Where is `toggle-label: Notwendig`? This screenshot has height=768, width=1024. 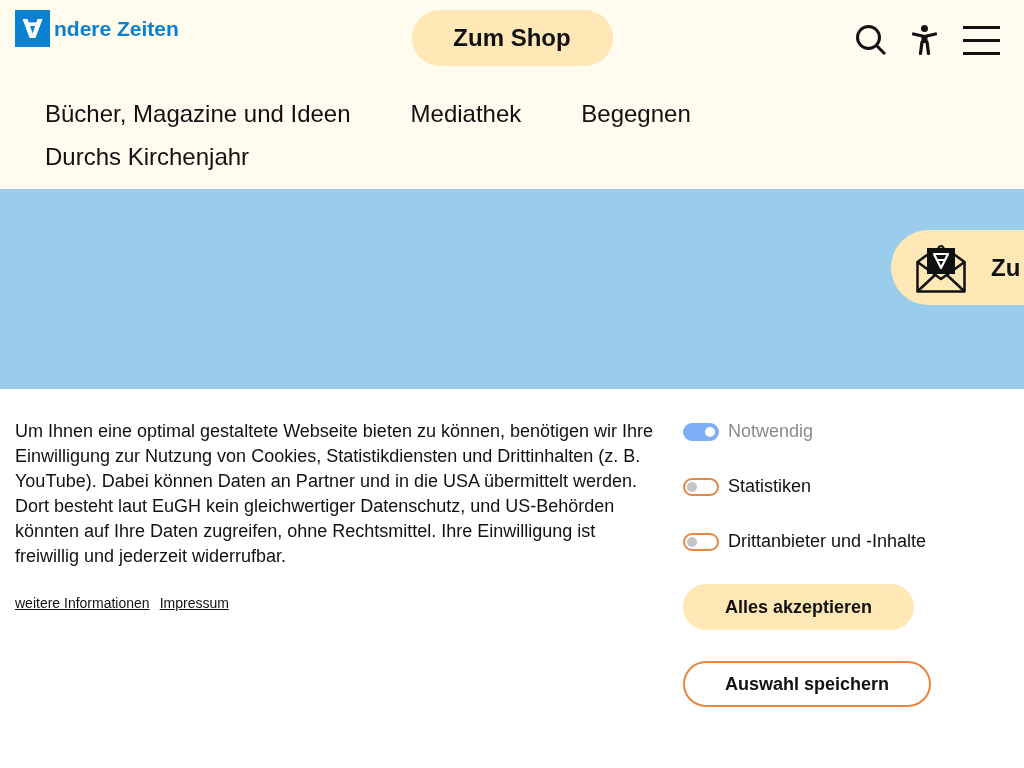 toggle-label: Notwendig is located at coordinates (771, 431).